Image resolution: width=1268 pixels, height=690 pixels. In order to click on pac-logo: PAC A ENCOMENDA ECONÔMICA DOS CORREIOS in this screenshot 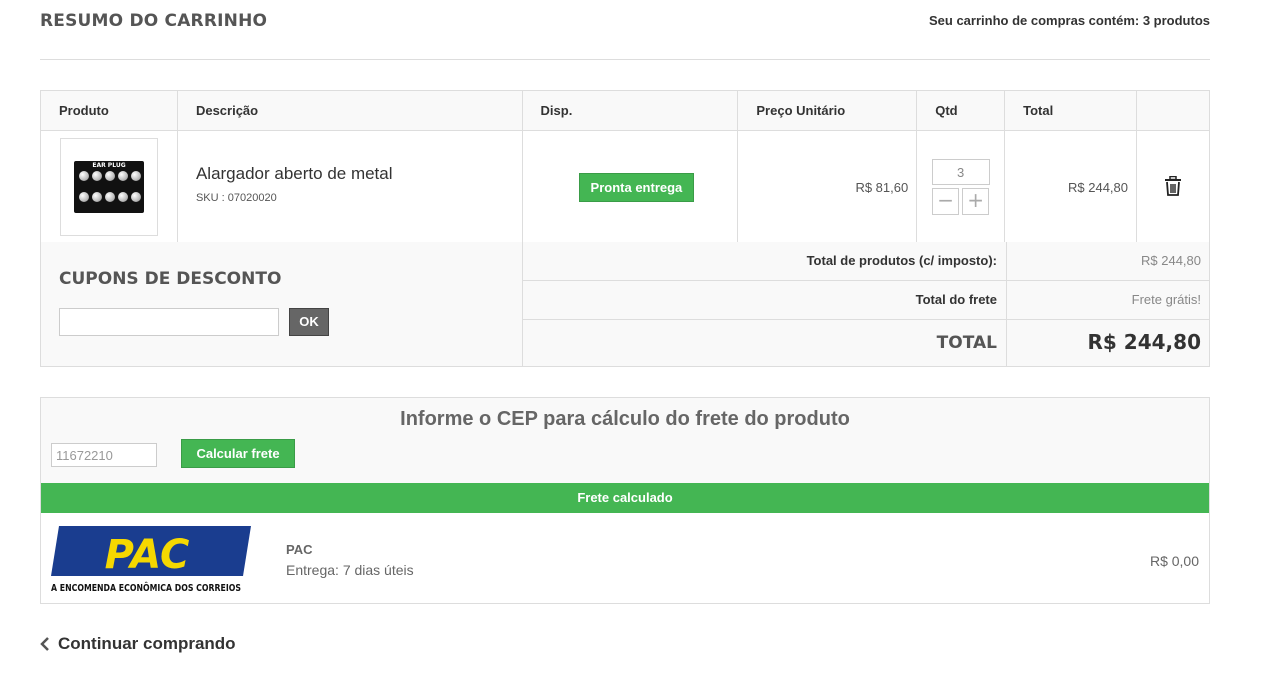, I will do `click(151, 560)`.